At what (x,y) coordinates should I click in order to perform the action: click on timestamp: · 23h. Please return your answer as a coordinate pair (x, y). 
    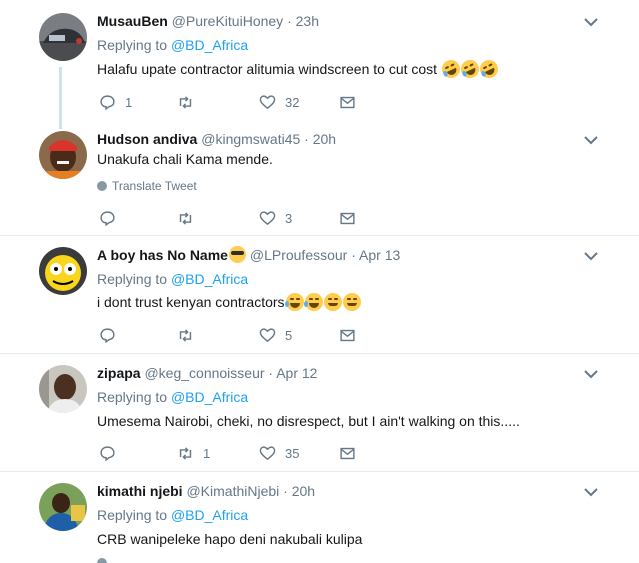
    Looking at the image, I should click on (303, 21).